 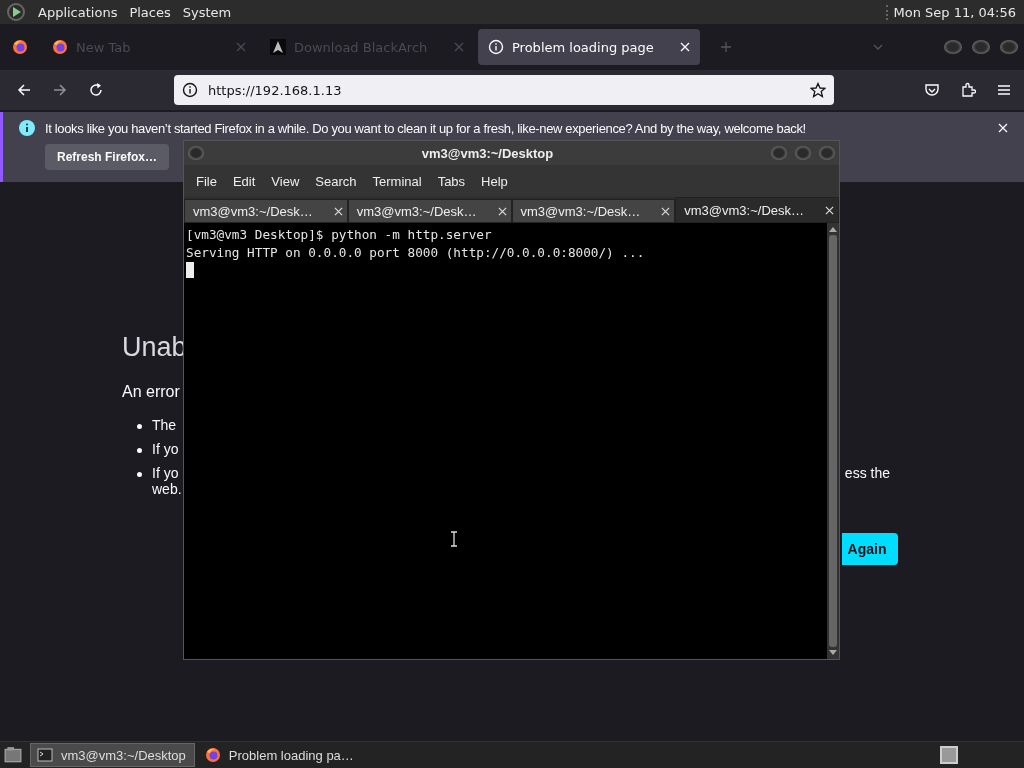 I want to click on menu-item: View, so click(x=285, y=181).